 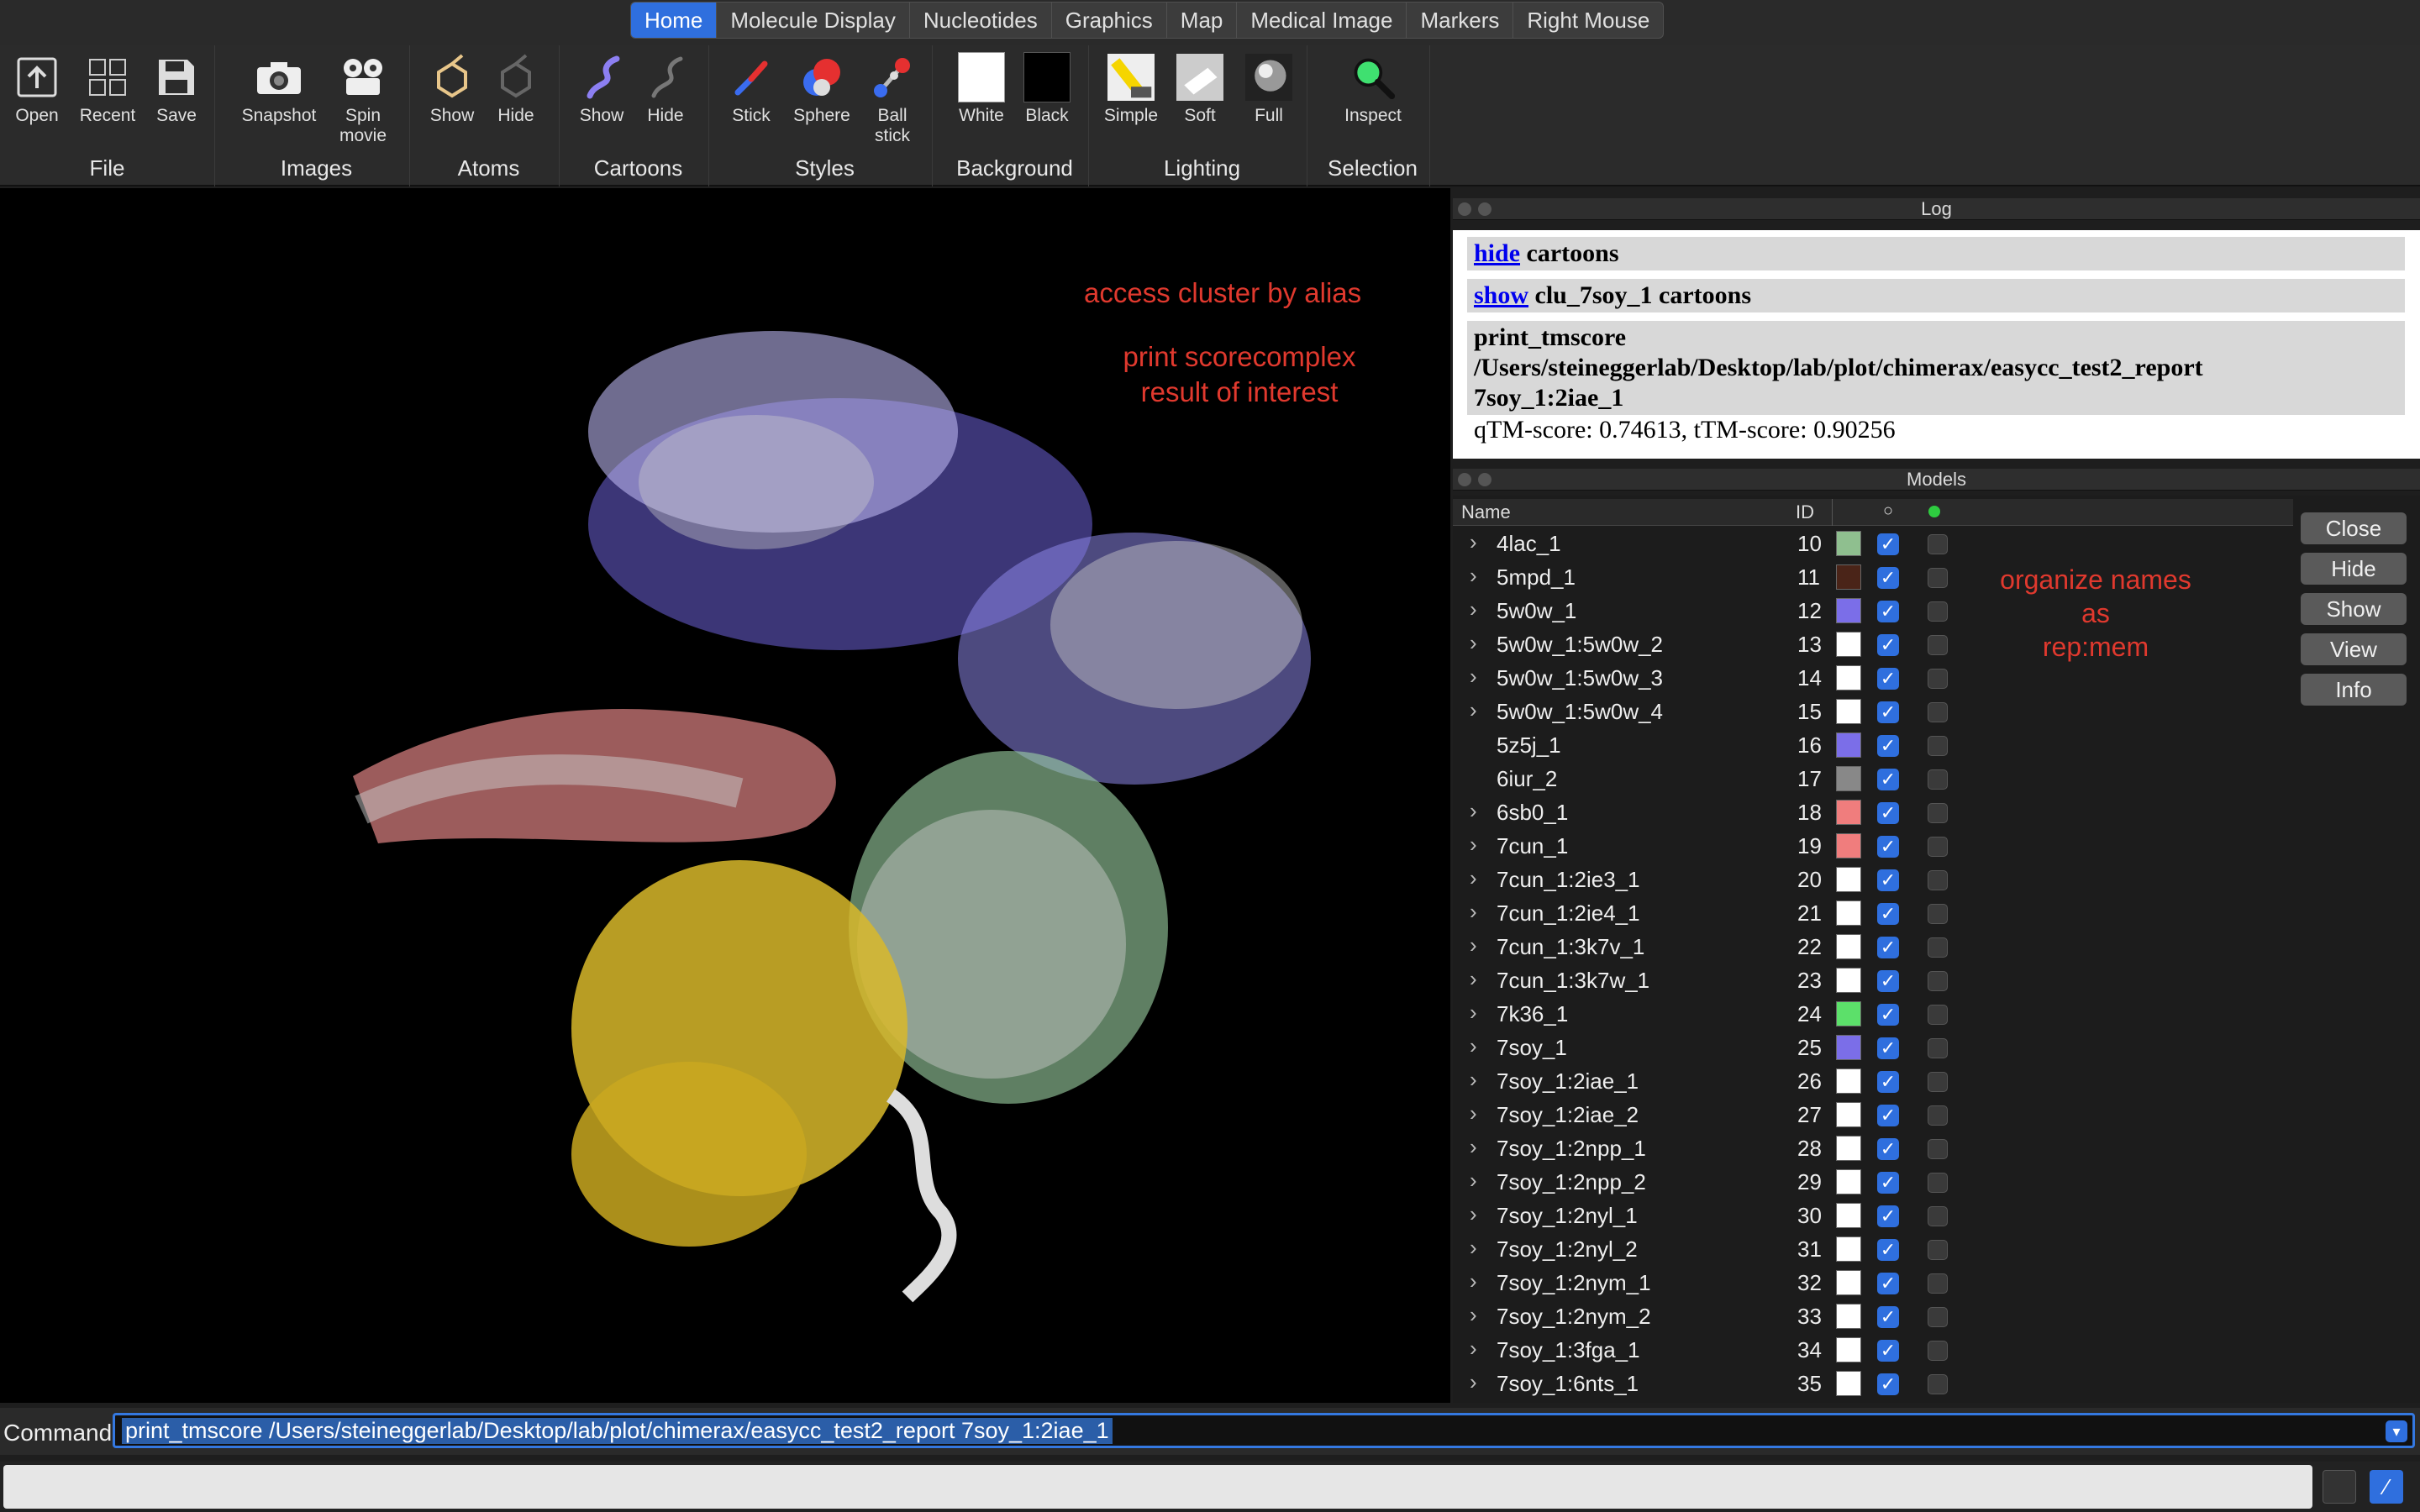 I want to click on model-row: › 4lac_1 10 ✓, so click(x=1873, y=542).